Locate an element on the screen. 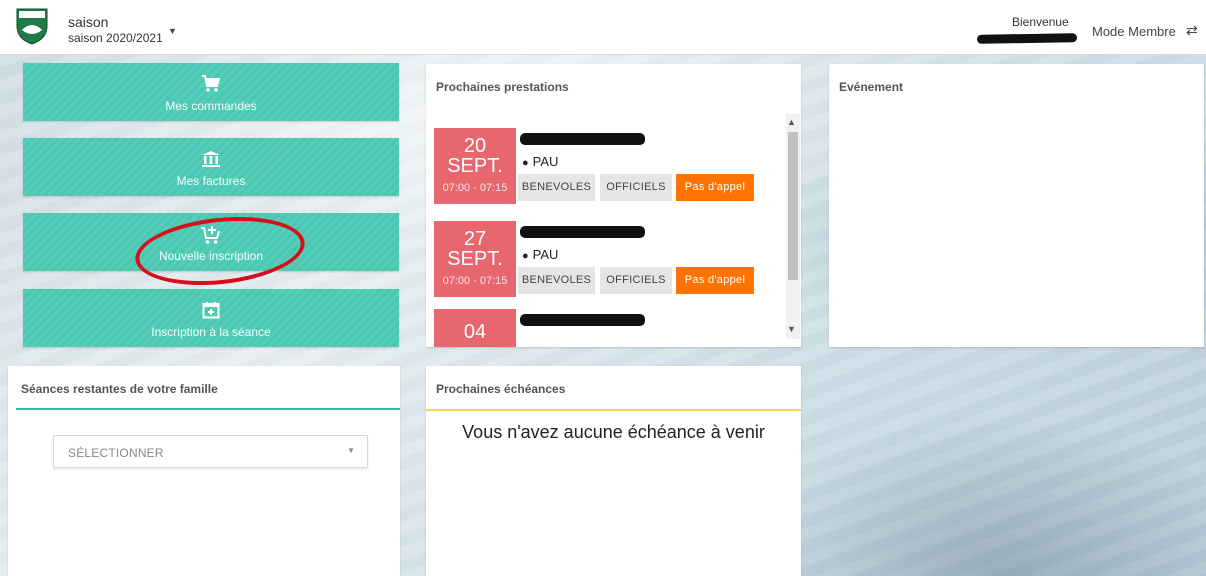 Image resolution: width=1206 pixels, height=576 pixels. redacted-username is located at coordinates (1027, 38).